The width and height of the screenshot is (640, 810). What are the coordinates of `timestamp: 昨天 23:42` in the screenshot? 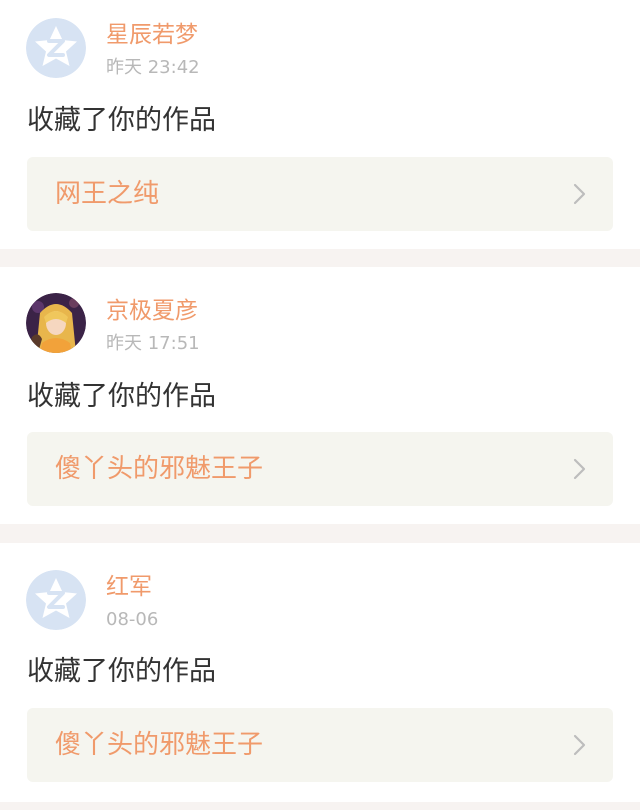 It's located at (153, 67).